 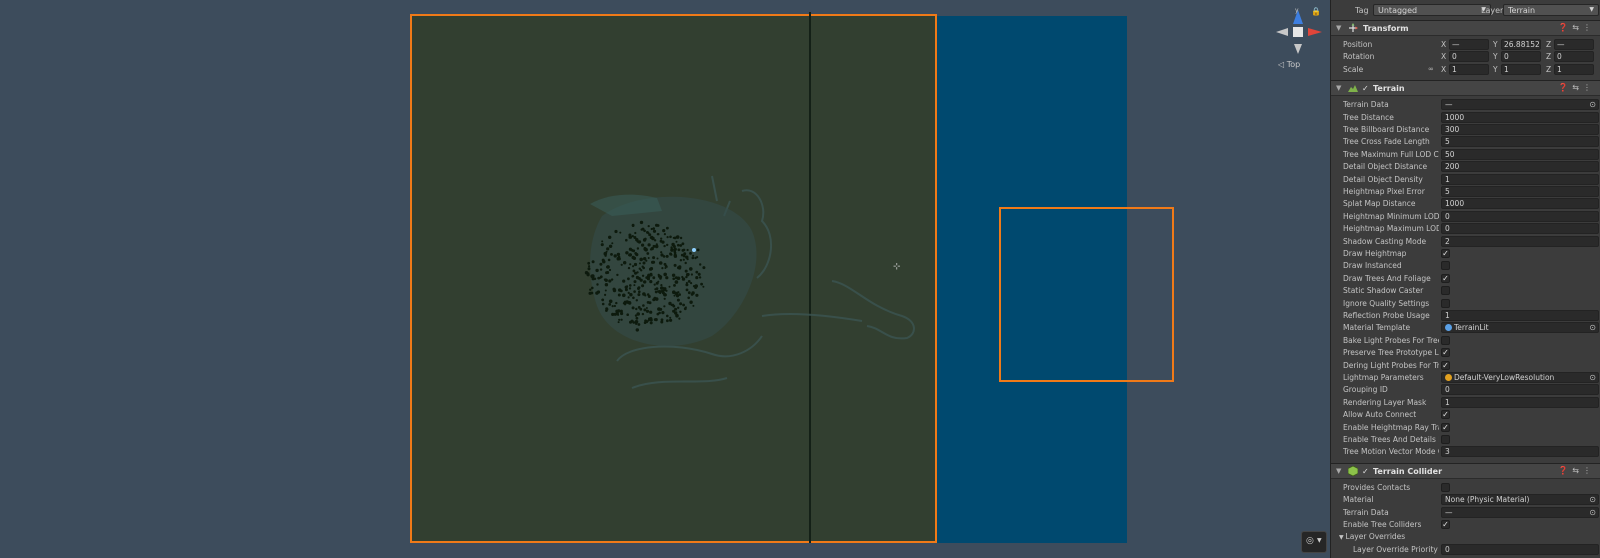 I want to click on position-y-field: 26.88152, so click(x=1521, y=44).